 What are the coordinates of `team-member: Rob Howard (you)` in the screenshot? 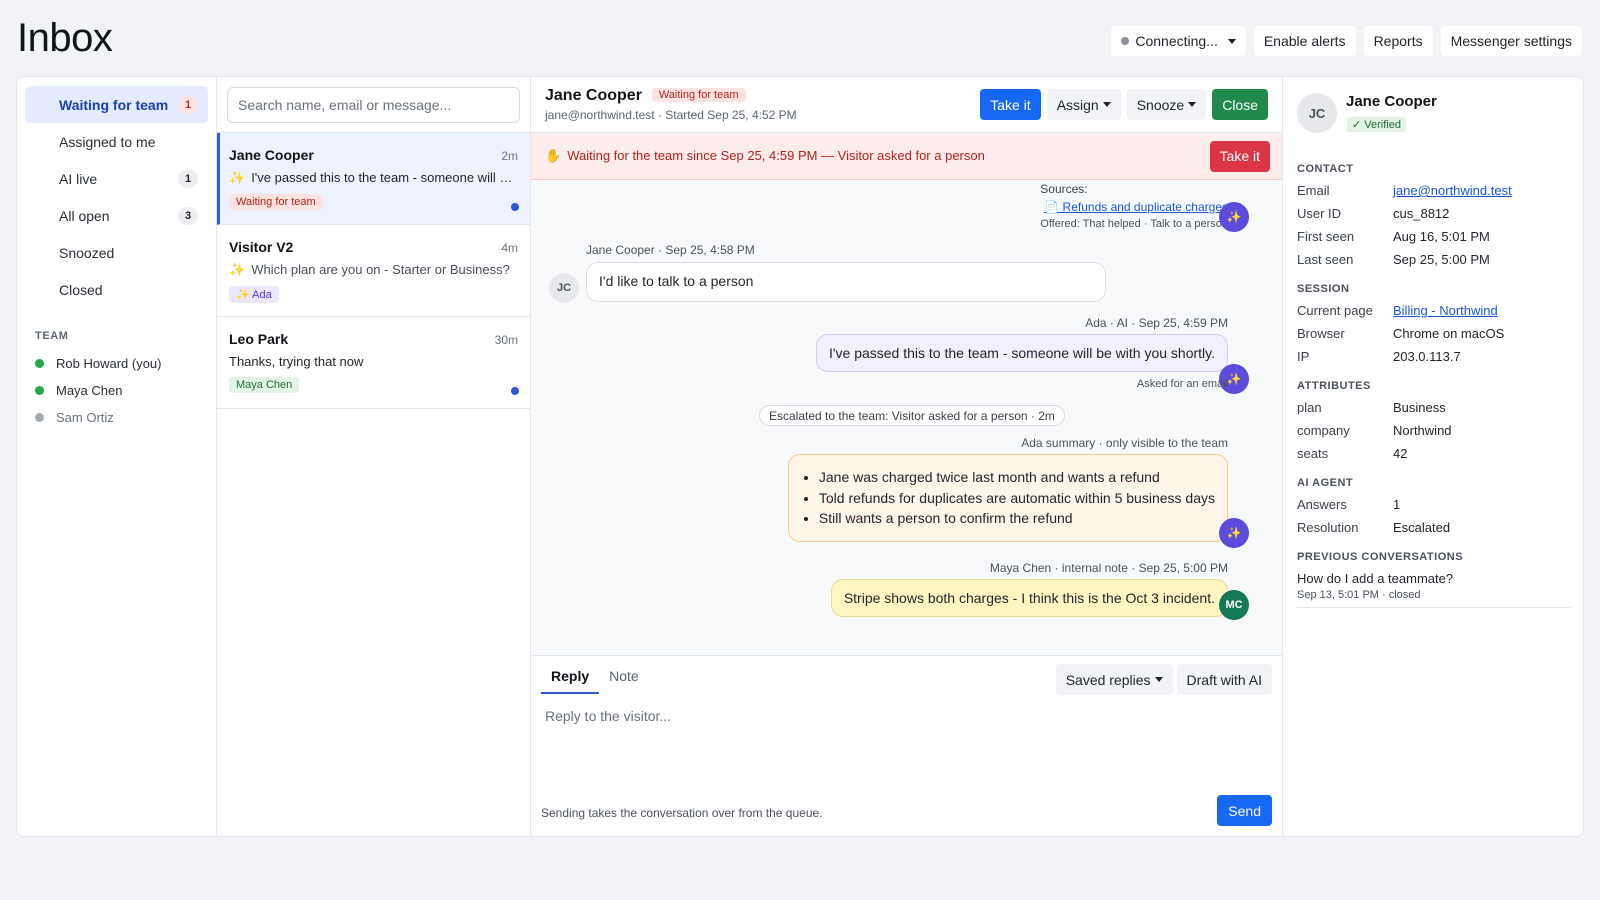 It's located at (121, 363).